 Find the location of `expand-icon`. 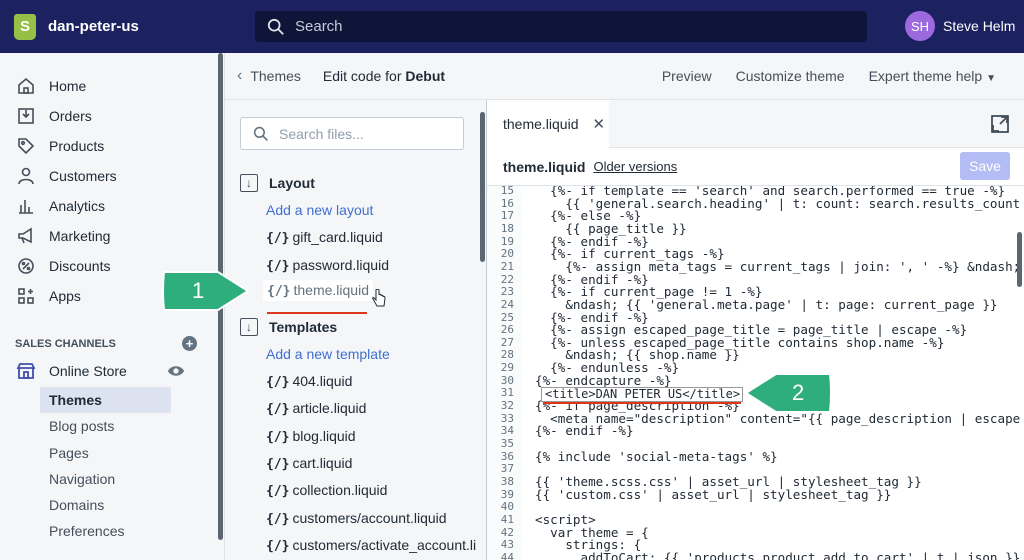

expand-icon is located at coordinates (1000, 124).